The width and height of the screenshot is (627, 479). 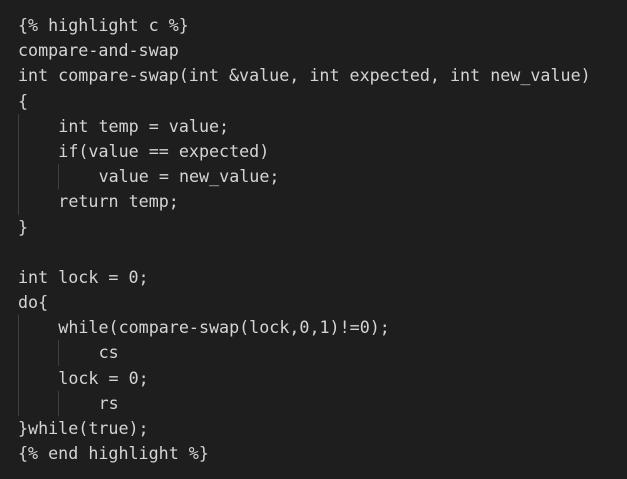 What do you see at coordinates (322, 177) in the screenshot?
I see `code-line: value = new_value;` at bounding box center [322, 177].